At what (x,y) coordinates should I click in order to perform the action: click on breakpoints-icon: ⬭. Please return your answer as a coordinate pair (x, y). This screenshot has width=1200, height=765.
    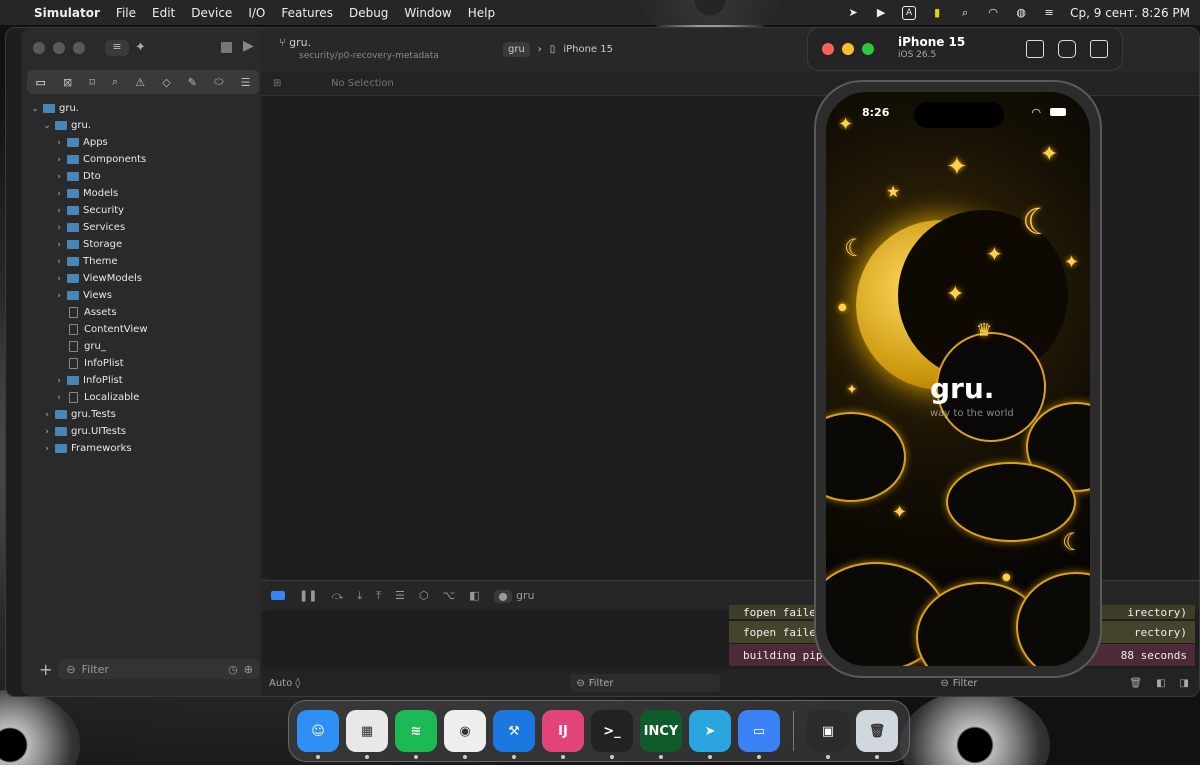
    Looking at the image, I should click on (218, 82).